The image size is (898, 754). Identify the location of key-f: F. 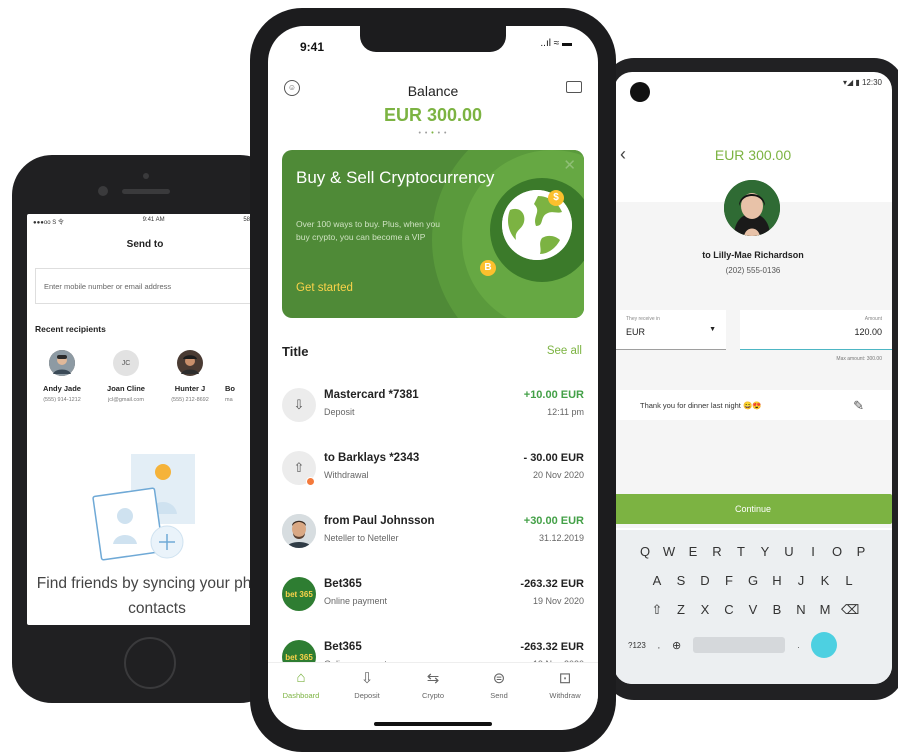
(729, 580).